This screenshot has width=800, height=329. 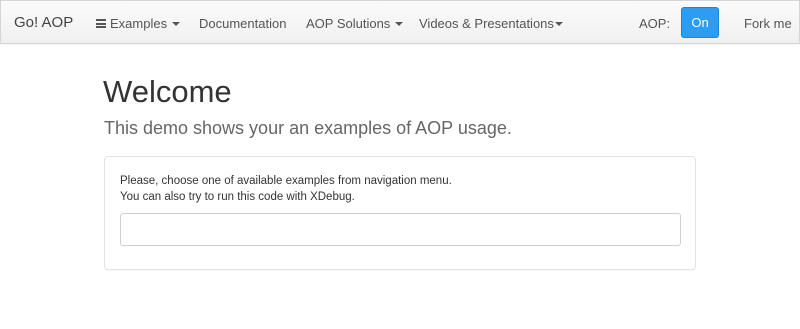 What do you see at coordinates (348, 23) in the screenshot?
I see `nav-aop-solutions-label: AOP Solutions` at bounding box center [348, 23].